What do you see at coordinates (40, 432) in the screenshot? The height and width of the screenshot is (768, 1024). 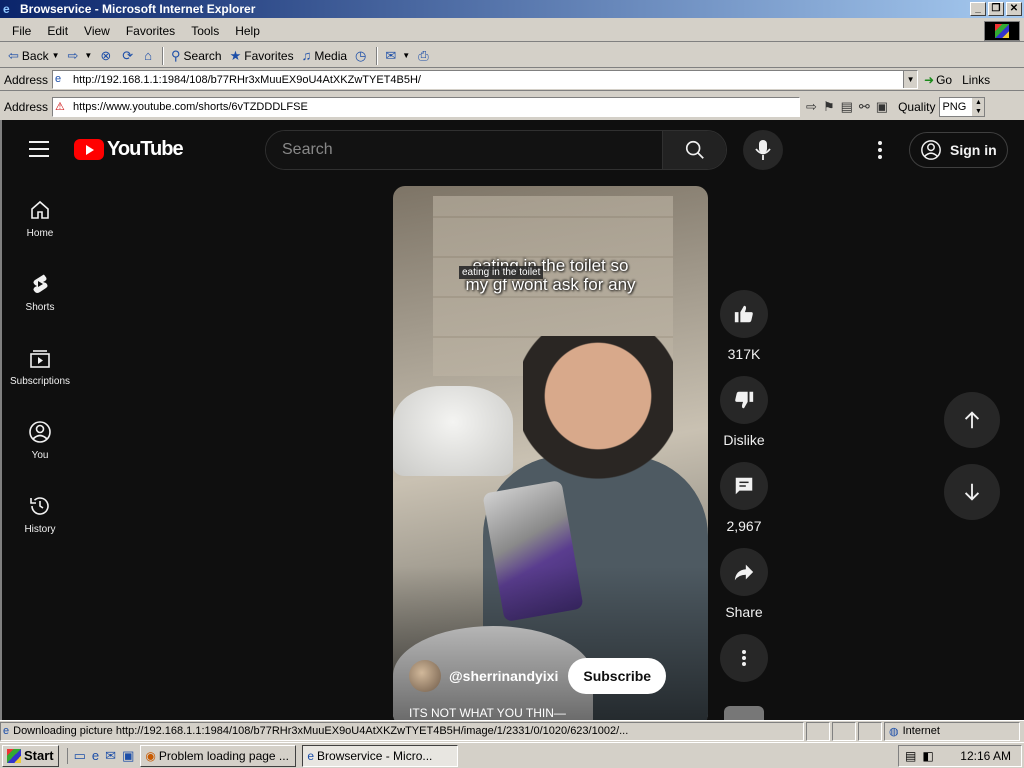 I see `you-icon` at bounding box center [40, 432].